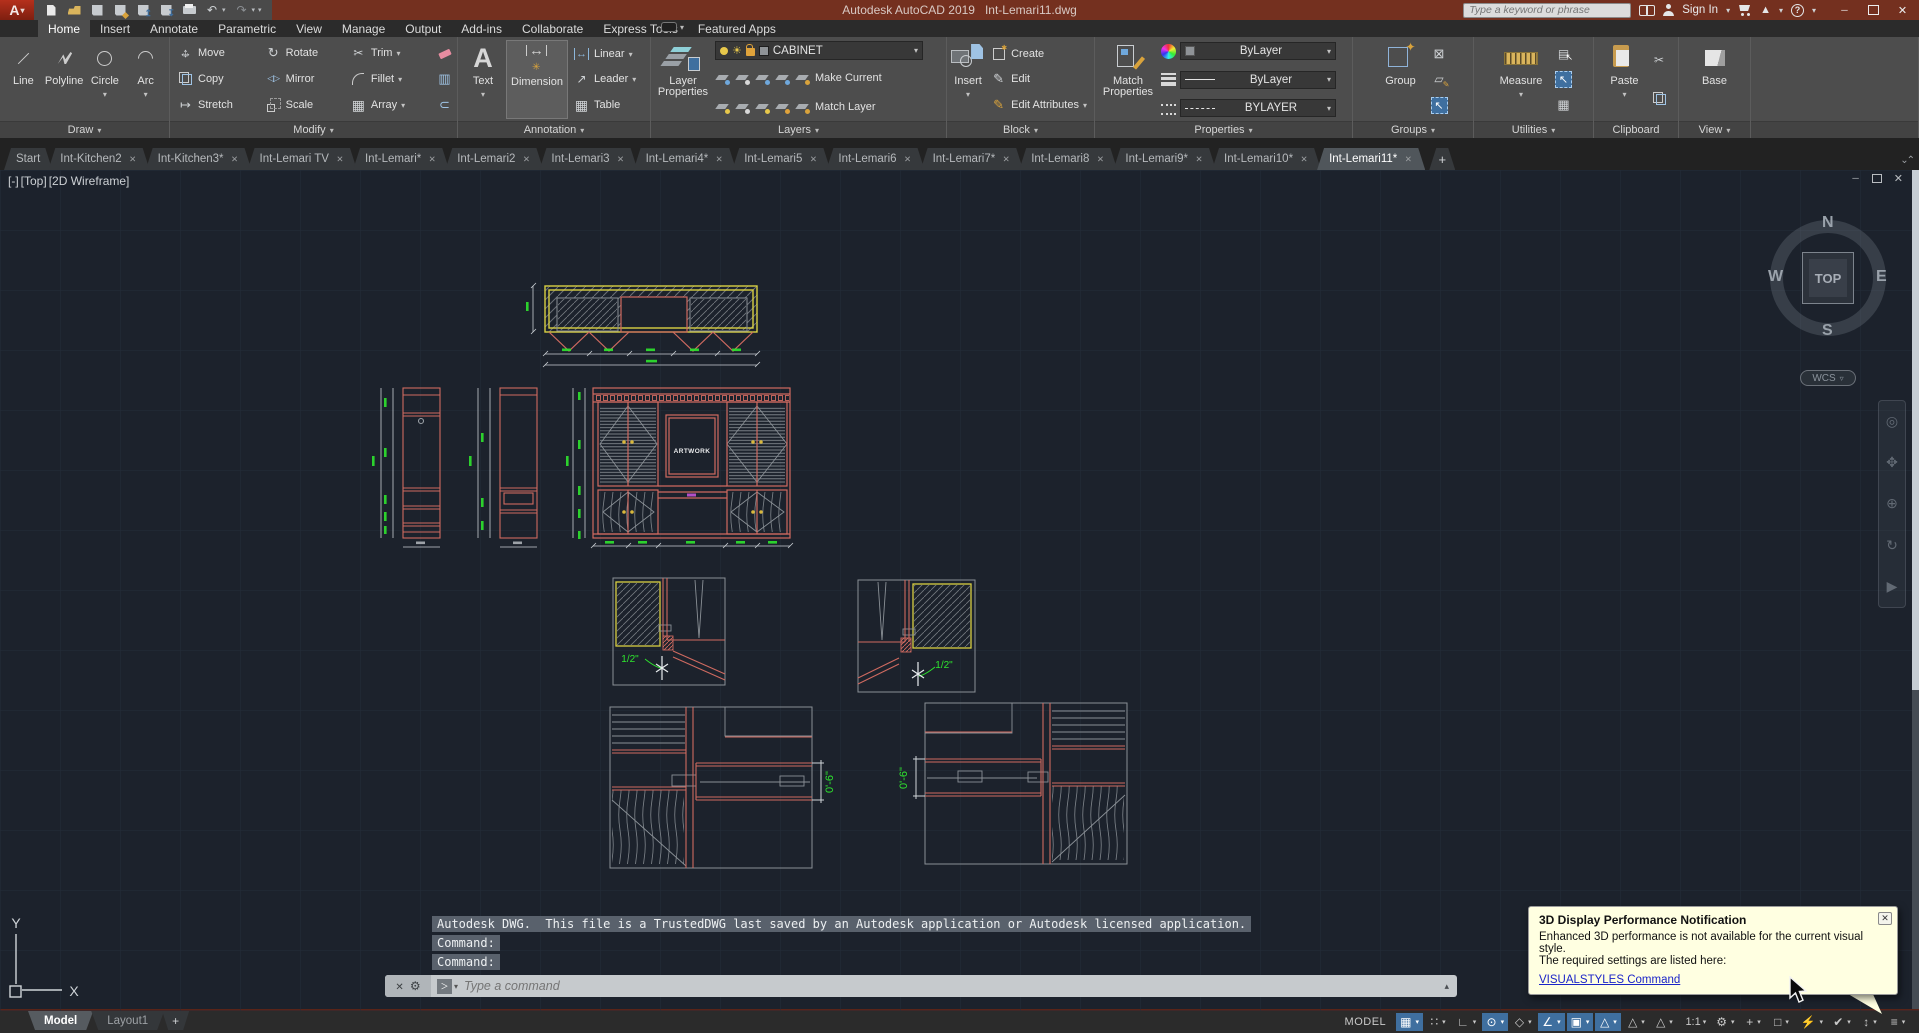  I want to click on measure-button: Measure, so click(1521, 79).